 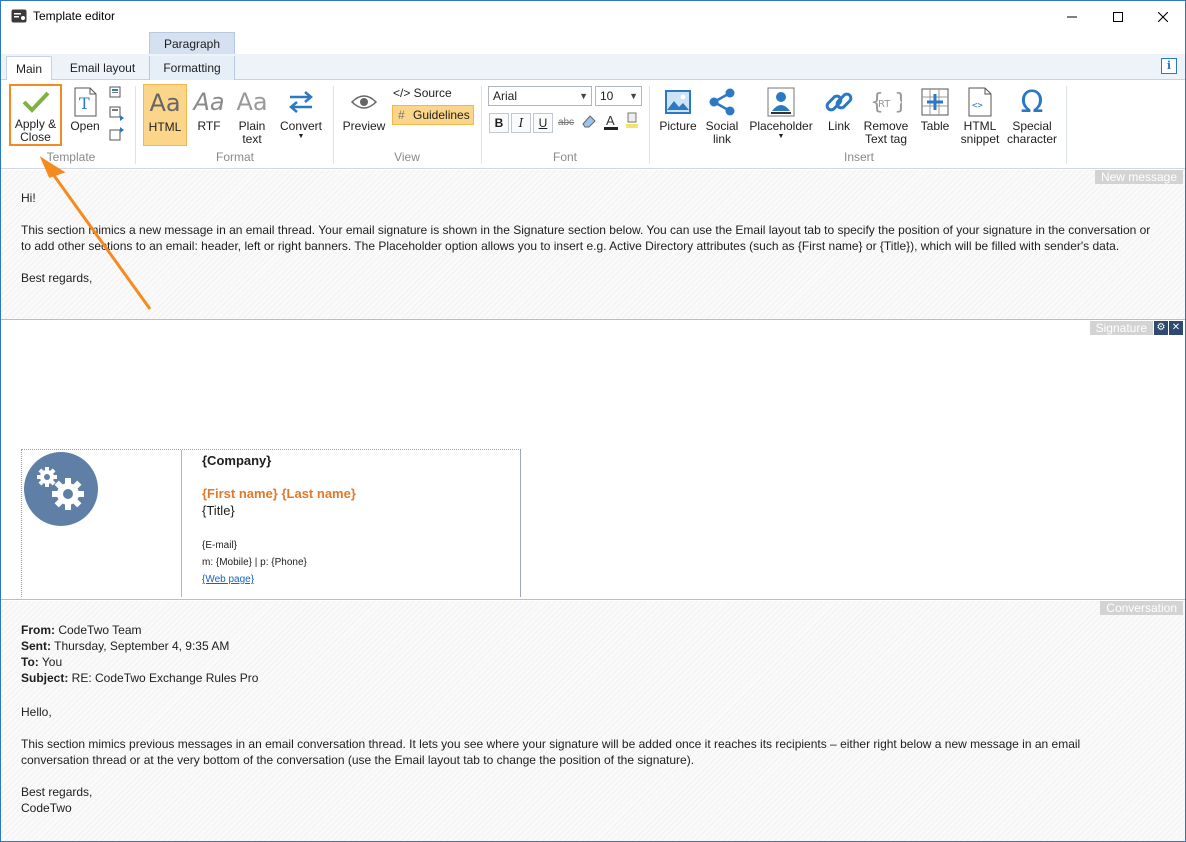 What do you see at coordinates (252, 102) in the screenshot?
I see `format-plain-icon: Aa` at bounding box center [252, 102].